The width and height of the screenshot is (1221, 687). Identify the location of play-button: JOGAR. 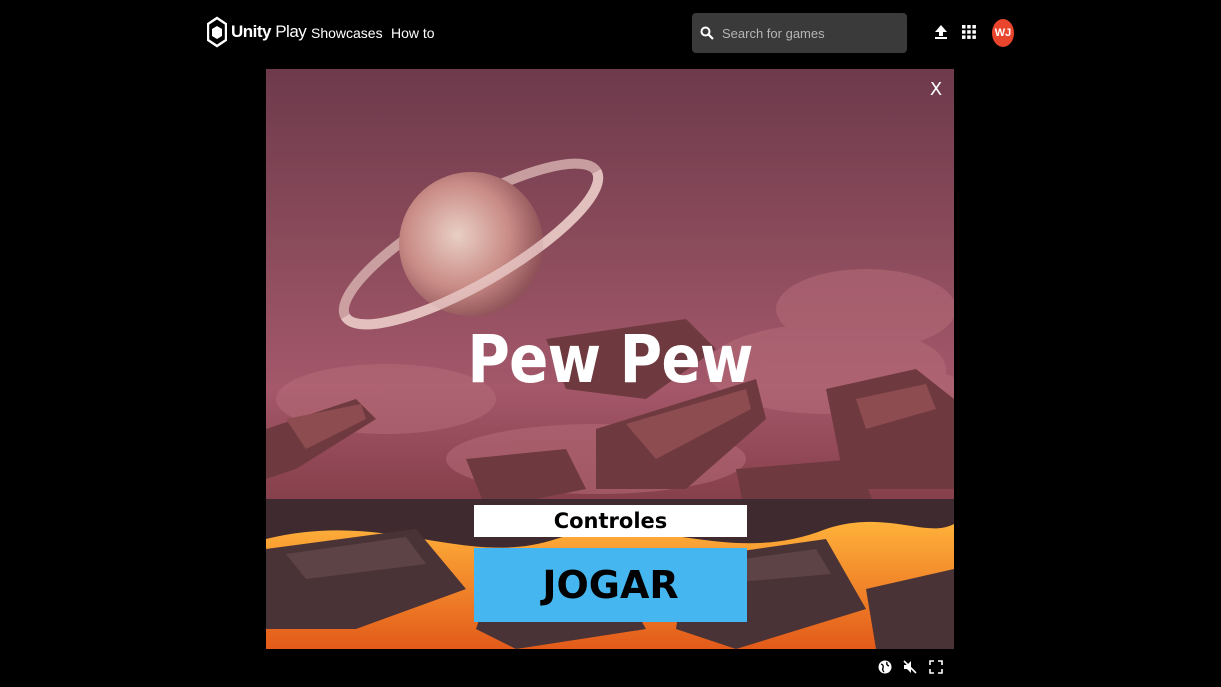
(610, 585).